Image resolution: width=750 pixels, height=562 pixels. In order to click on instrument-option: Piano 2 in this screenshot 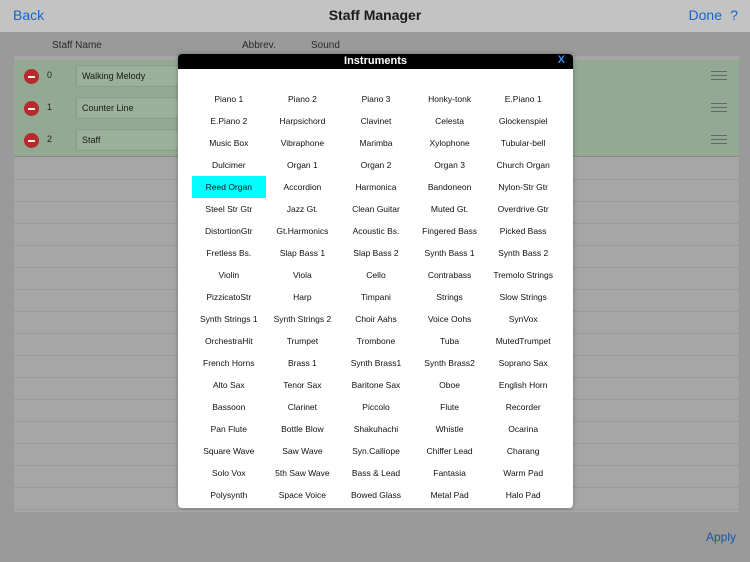, I will do `click(303, 99)`.